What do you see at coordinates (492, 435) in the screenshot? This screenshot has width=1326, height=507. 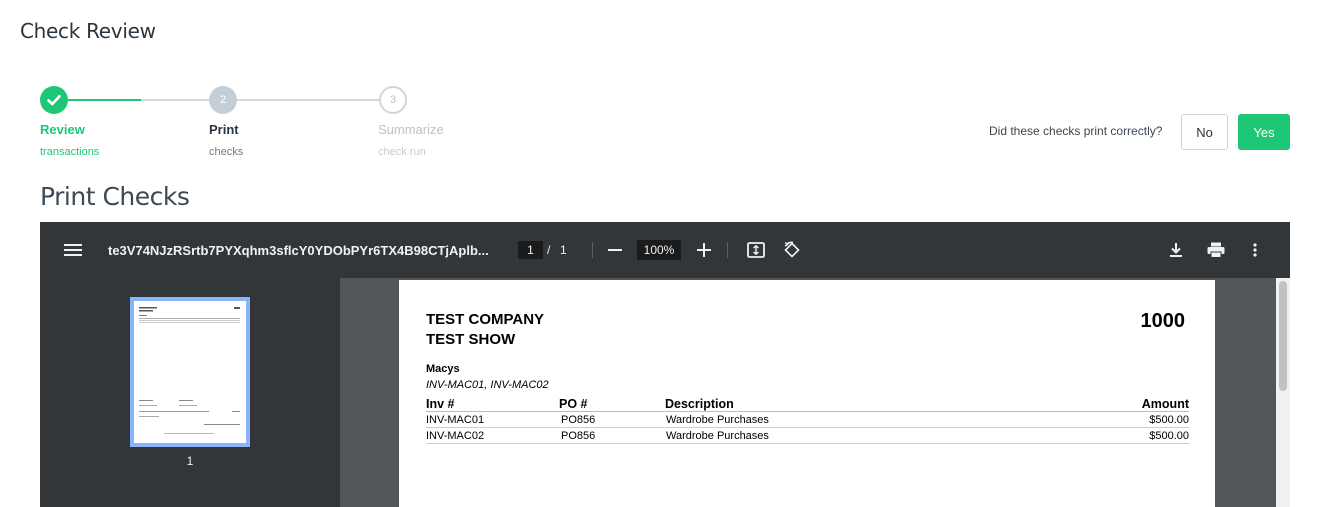 I see `cell-inv: INV-MAC02` at bounding box center [492, 435].